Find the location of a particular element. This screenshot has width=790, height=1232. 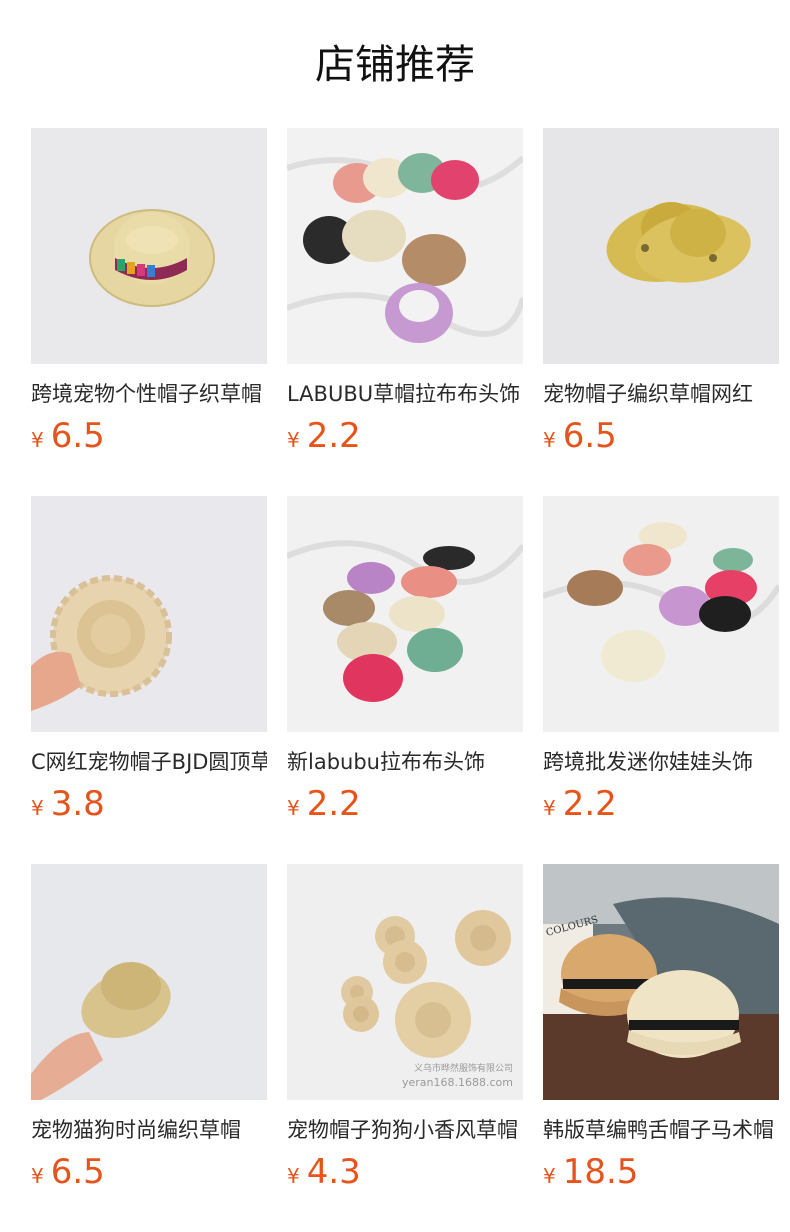

product-image: 义乌市晔然服饰有限公司 yeran168.1688.com is located at coordinates (405, 982).